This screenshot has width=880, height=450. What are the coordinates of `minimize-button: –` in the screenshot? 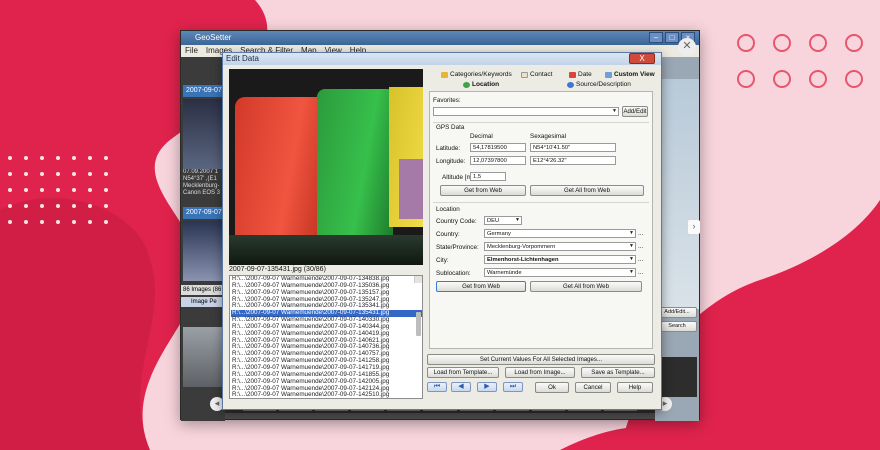 It's located at (656, 37).